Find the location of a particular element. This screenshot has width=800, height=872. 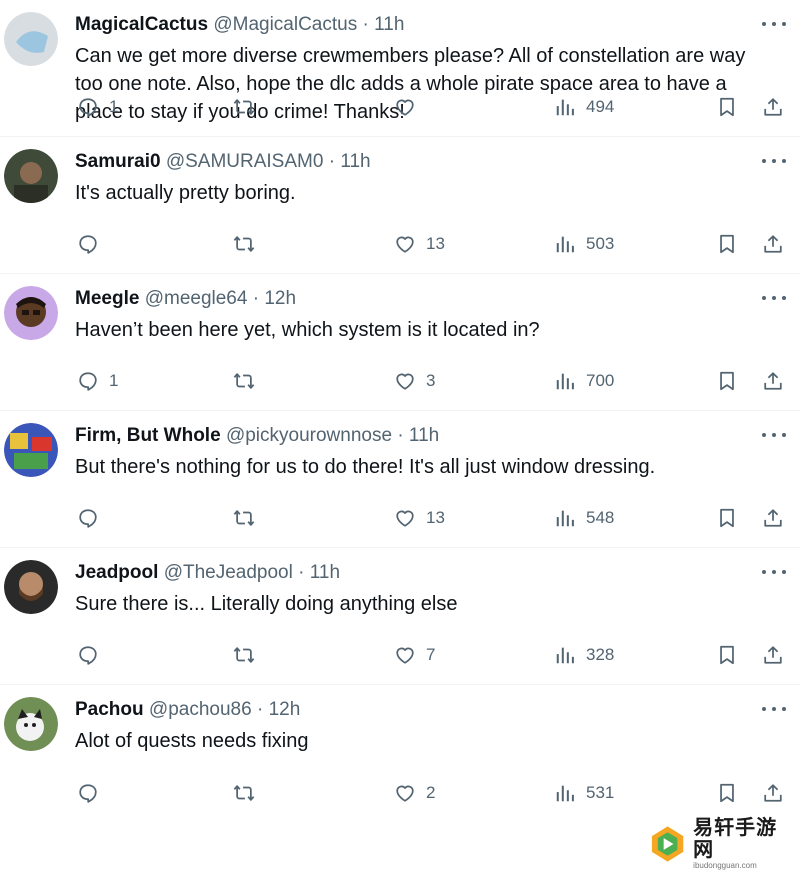

views-chart-icon is located at coordinates (565, 655).